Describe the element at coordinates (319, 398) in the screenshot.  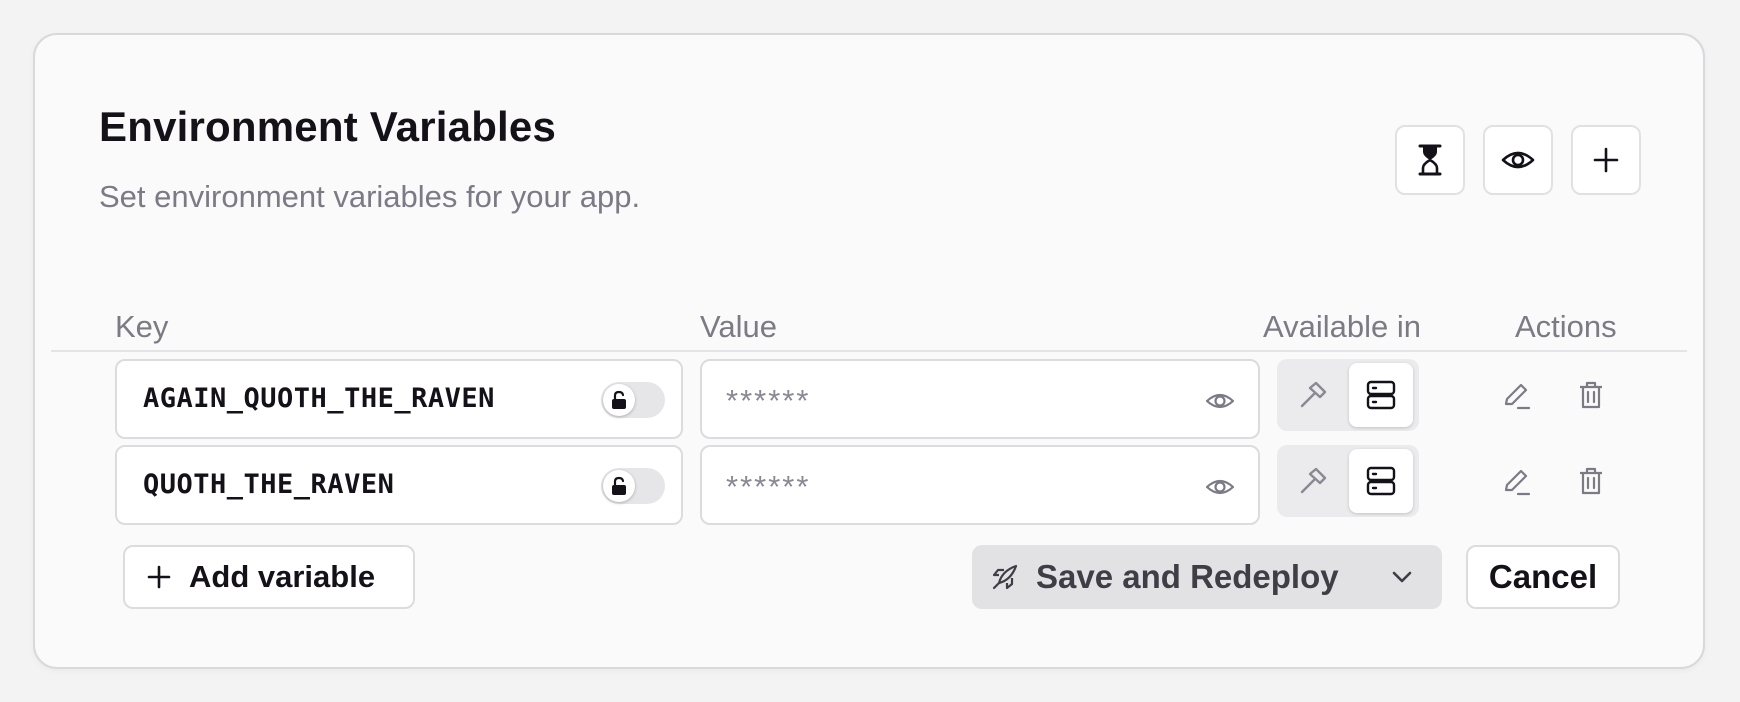
I see `key-value: AGAIN_QUOTH_THE_RAVEN` at that location.